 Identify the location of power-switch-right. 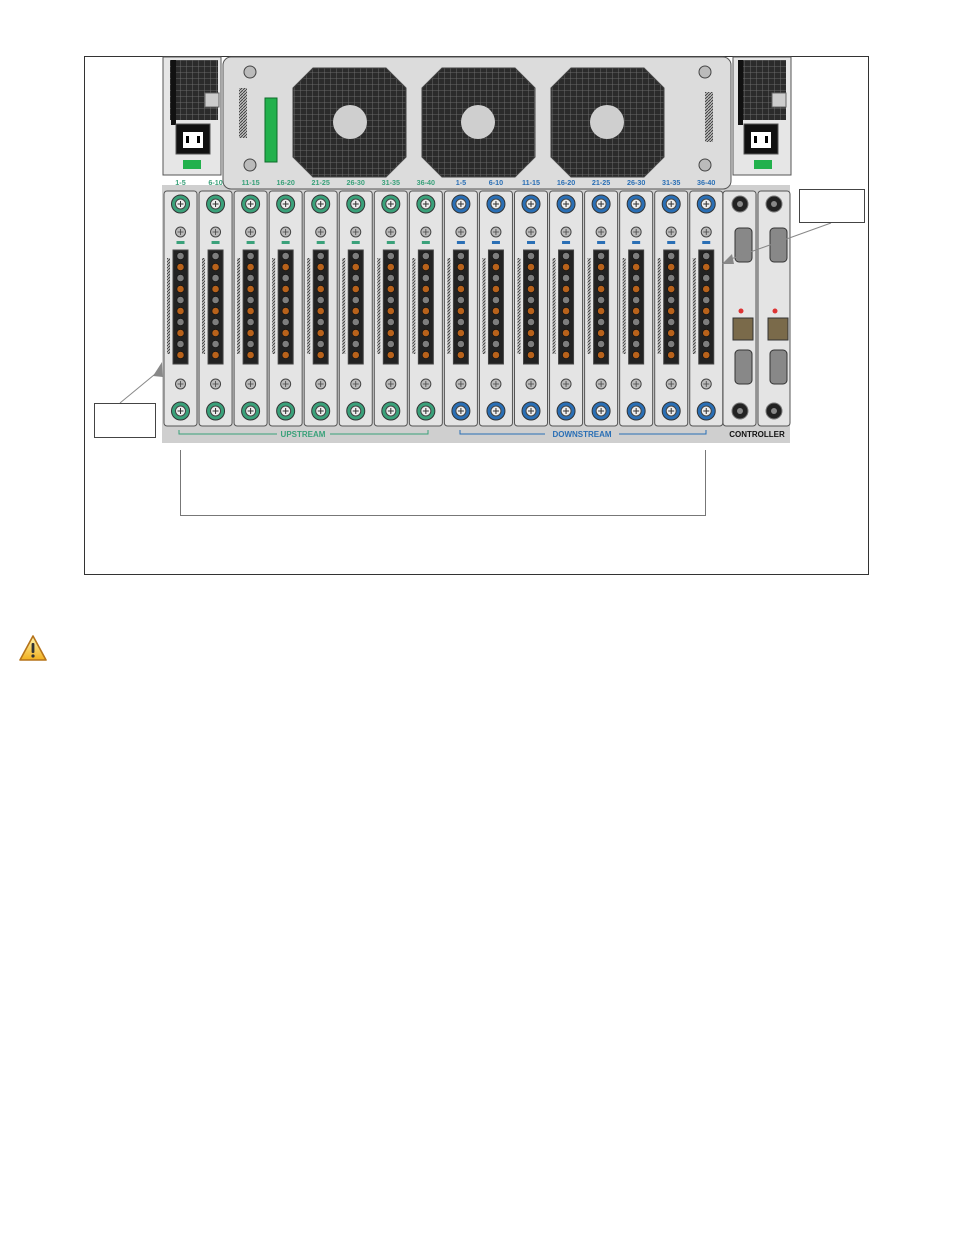
(763, 164).